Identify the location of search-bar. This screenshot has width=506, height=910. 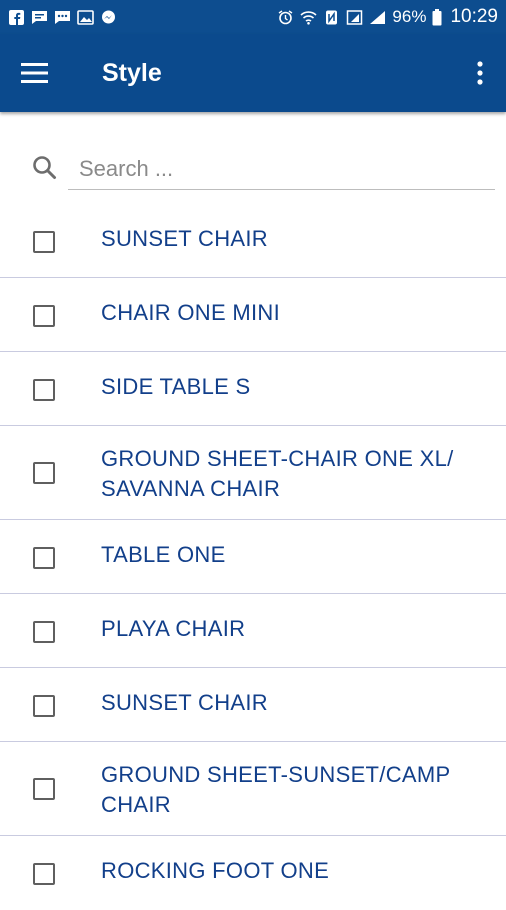
(253, 166).